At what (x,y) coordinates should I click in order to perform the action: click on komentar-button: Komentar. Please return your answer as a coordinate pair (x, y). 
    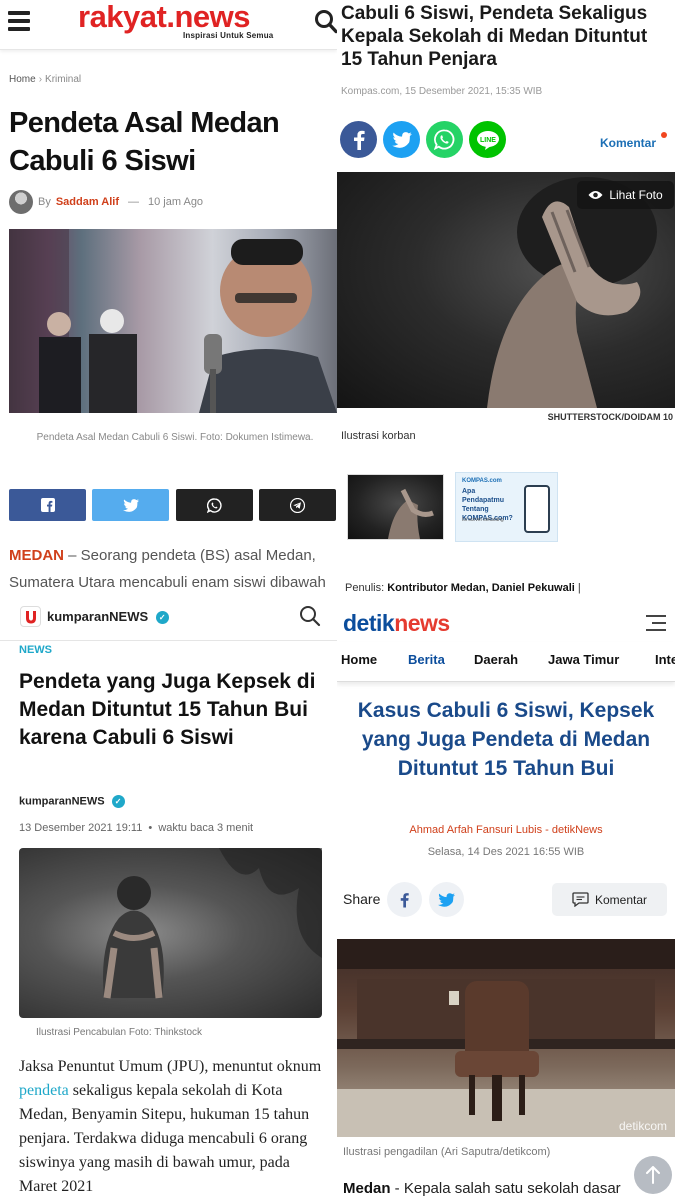
    Looking at the image, I should click on (609, 899).